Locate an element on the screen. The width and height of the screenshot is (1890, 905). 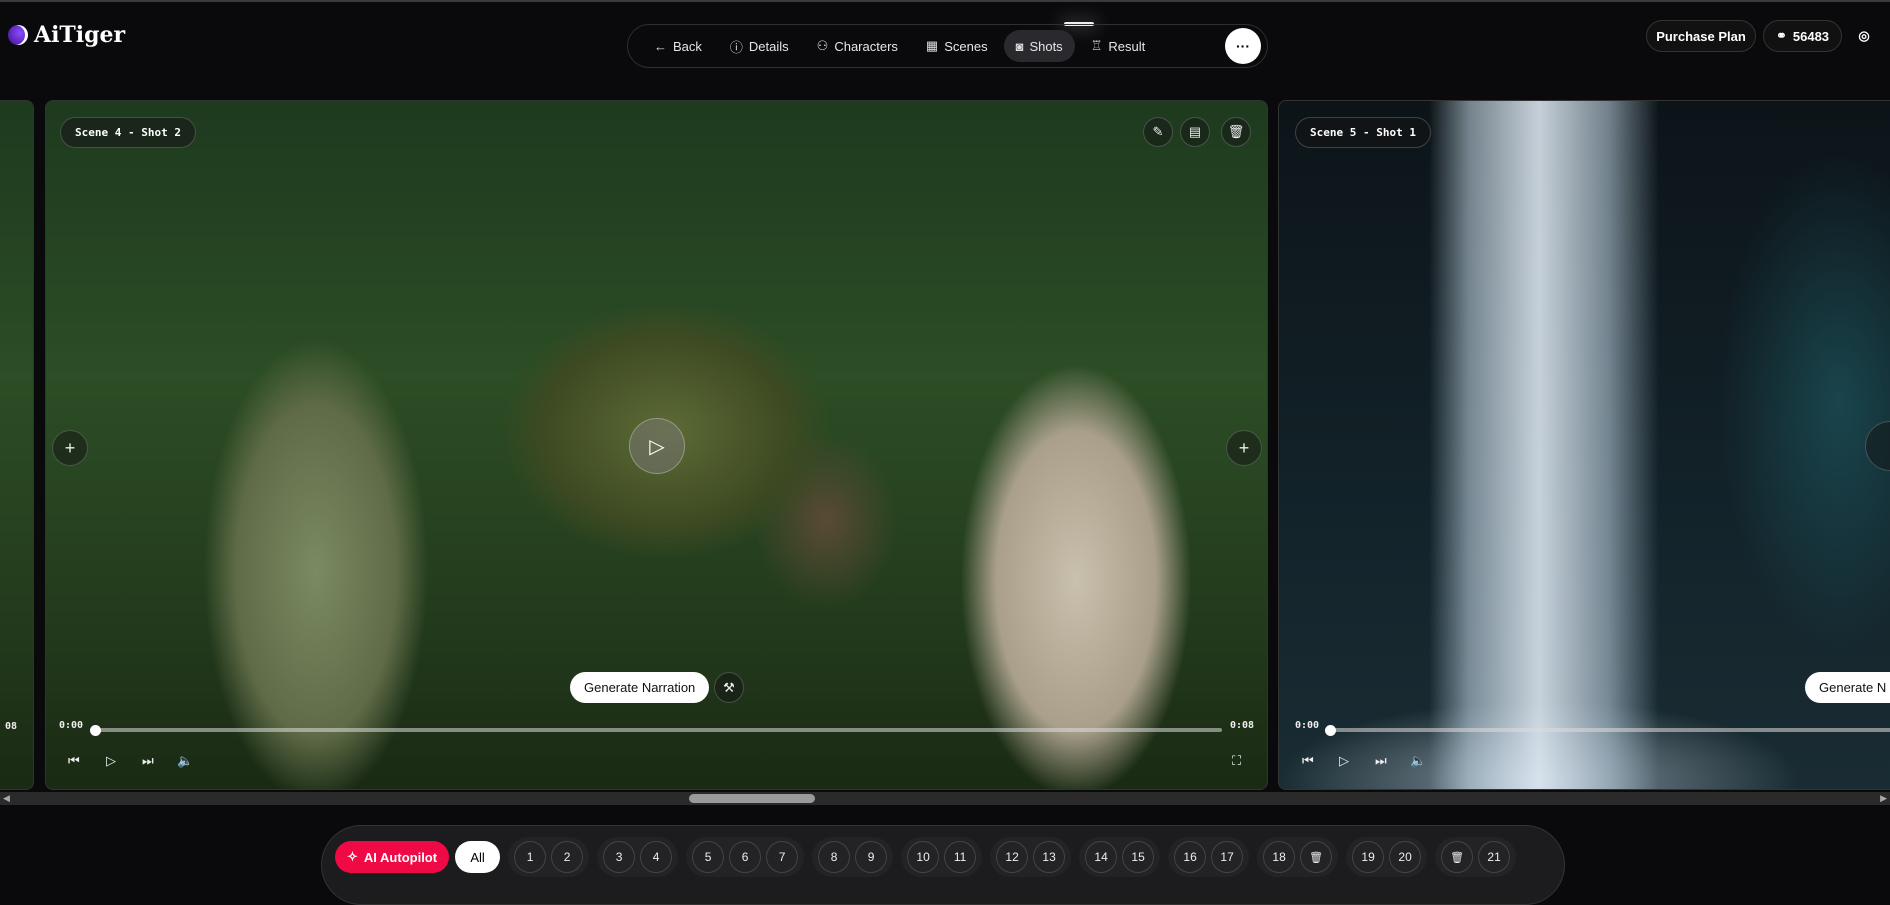
ai-autopilot-button: ✧ AI Autopilot is located at coordinates (392, 857).